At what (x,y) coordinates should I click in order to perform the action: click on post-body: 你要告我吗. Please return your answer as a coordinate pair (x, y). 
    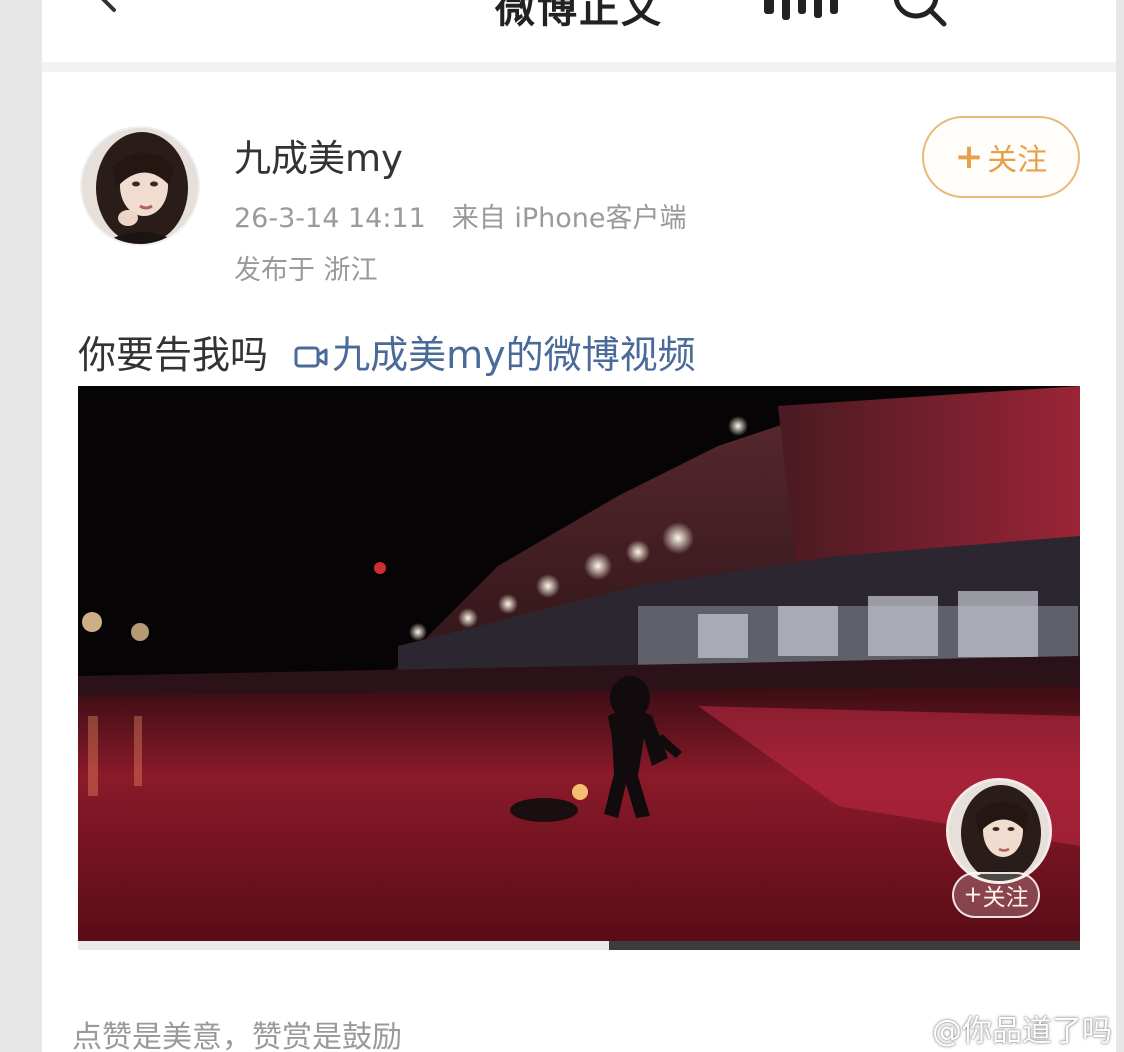
    Looking at the image, I should click on (173, 355).